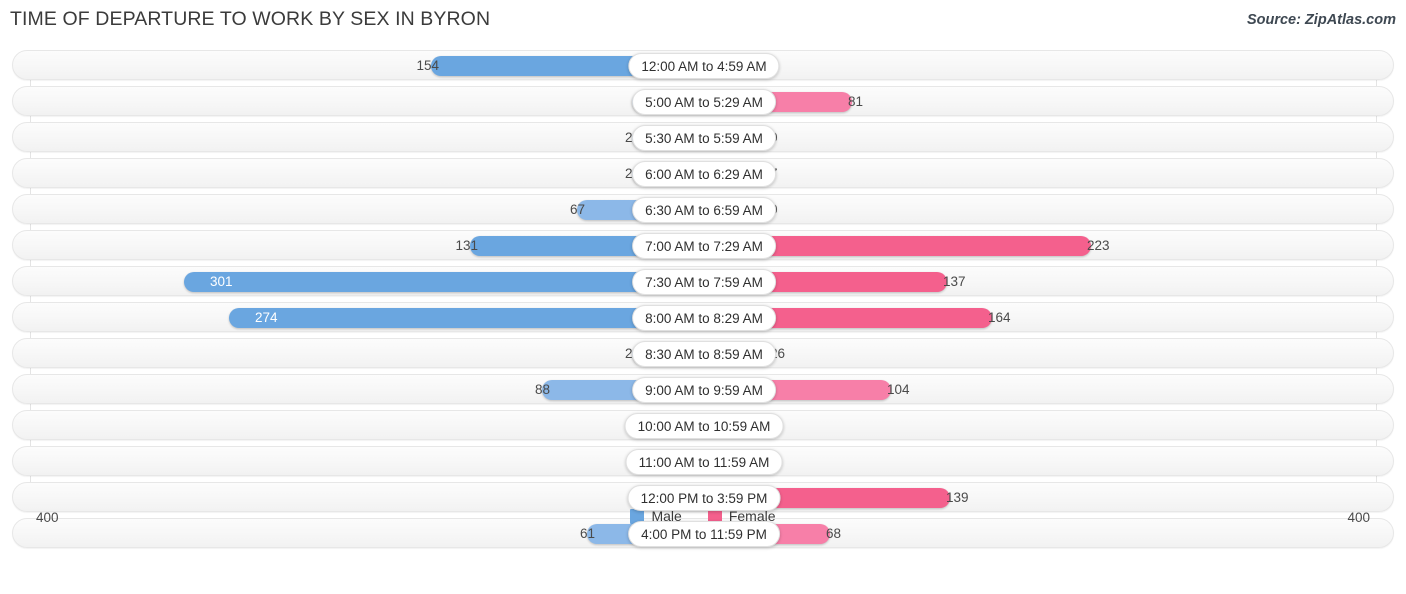  What do you see at coordinates (221, 281) in the screenshot?
I see `value-label-male: 301` at bounding box center [221, 281].